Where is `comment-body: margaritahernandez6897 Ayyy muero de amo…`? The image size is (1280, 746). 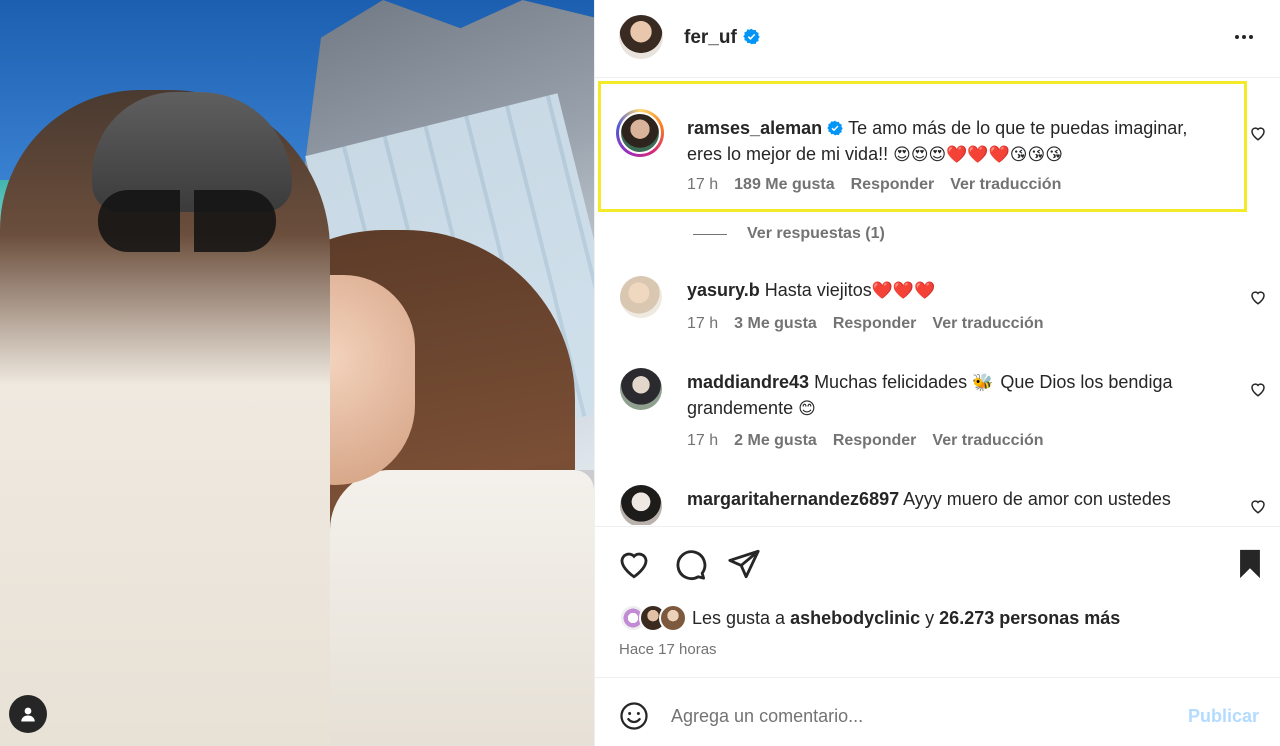
comment-body: margaritahernandez6897 Ayyy muero de amo… is located at coordinates (957, 499).